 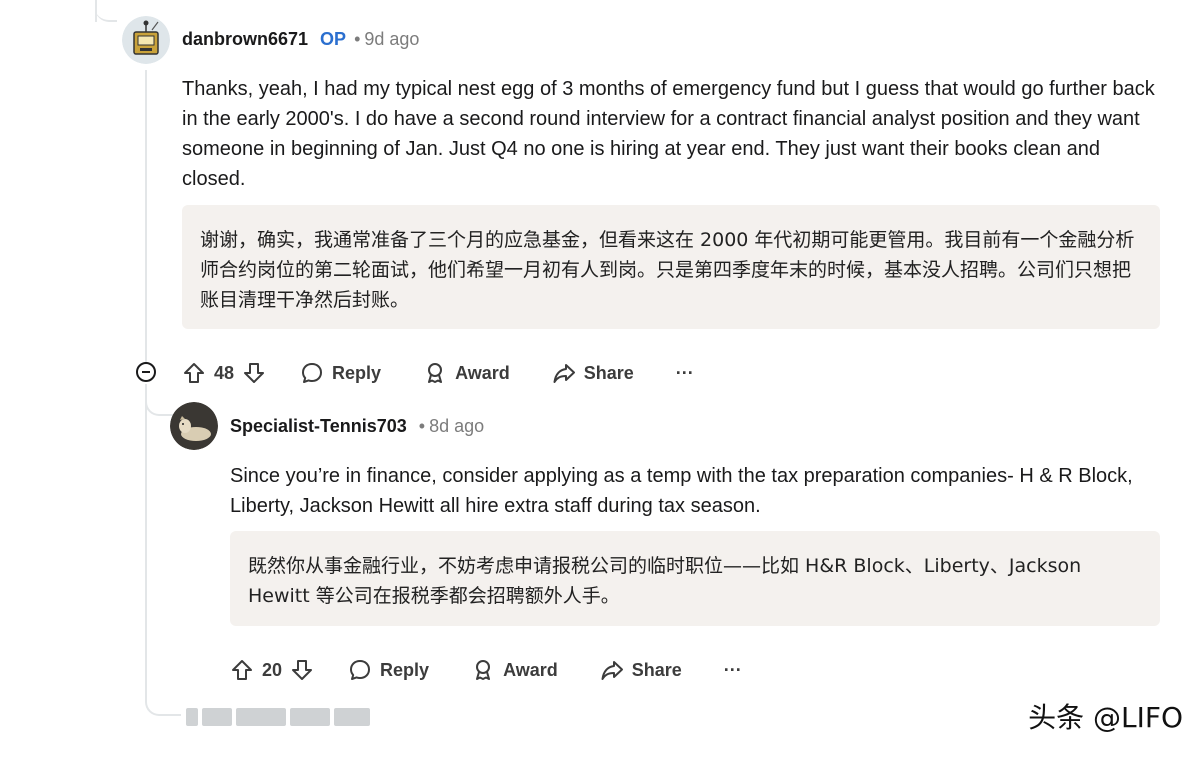 I want to click on watermark: 头条 @LIFO, so click(x=1105, y=717).